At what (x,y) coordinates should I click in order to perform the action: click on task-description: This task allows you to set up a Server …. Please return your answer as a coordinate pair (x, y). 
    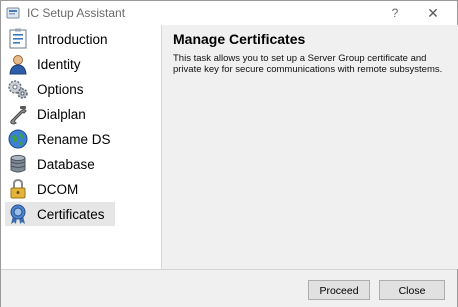
    Looking at the image, I should click on (308, 64).